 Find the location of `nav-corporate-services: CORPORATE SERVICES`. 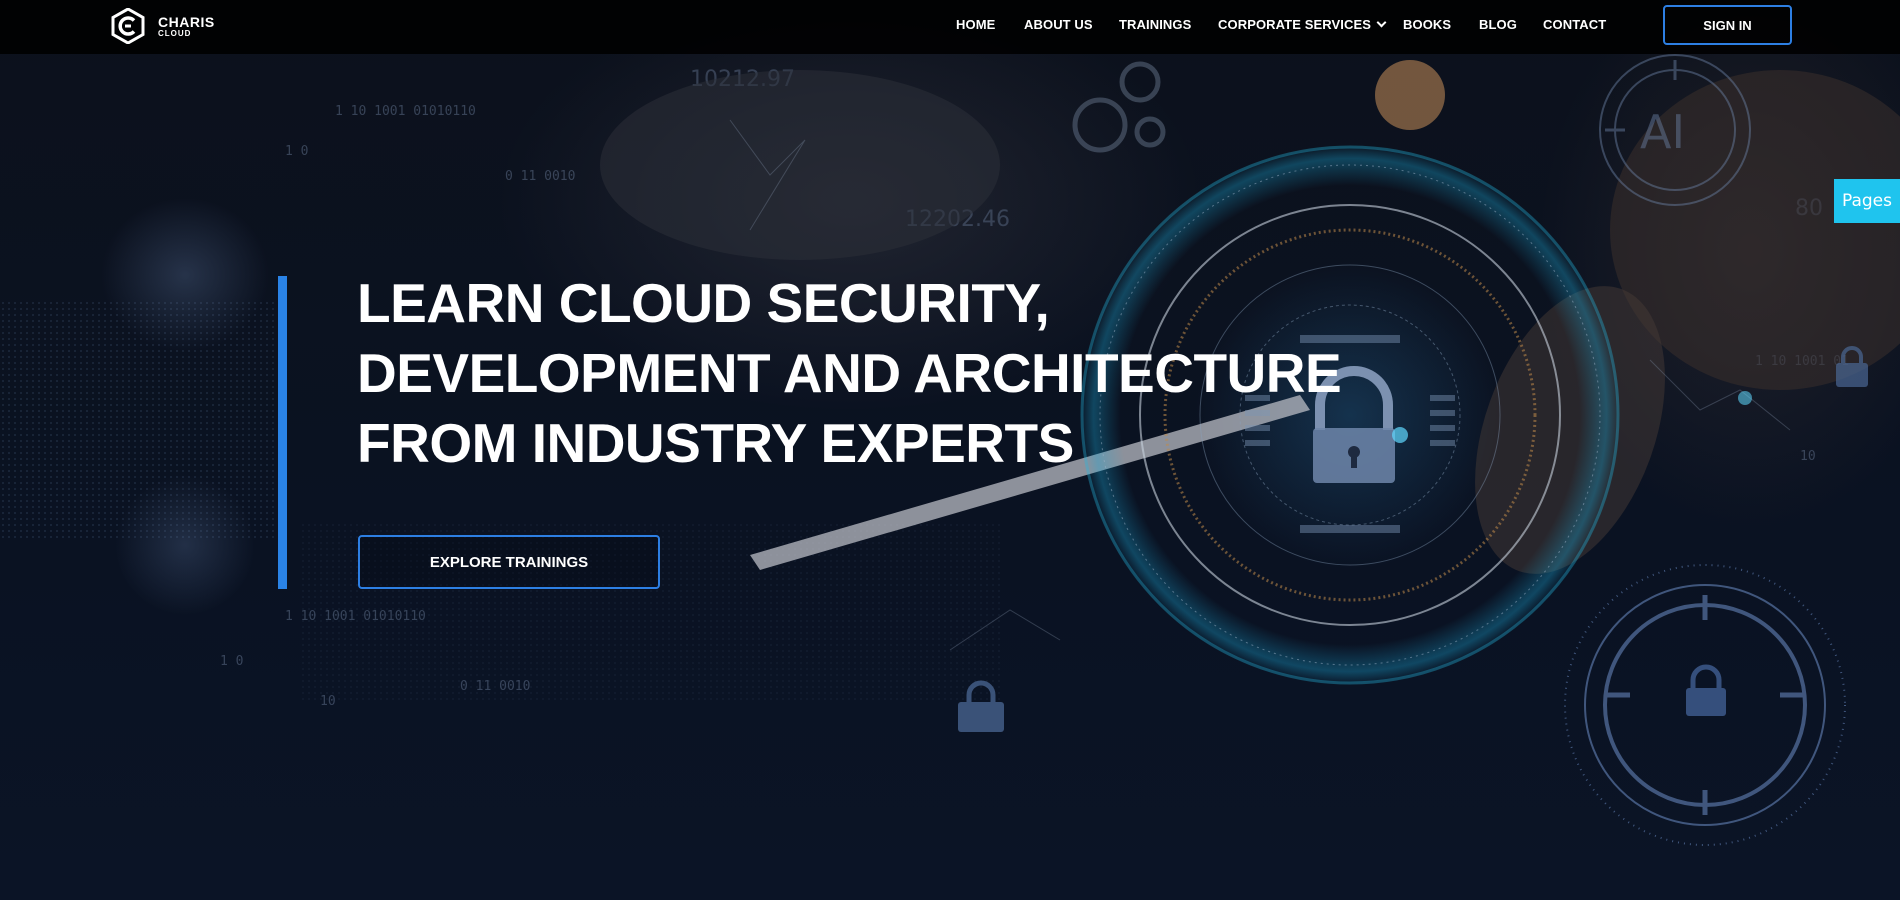

nav-corporate-services: CORPORATE SERVICES is located at coordinates (1302, 24).